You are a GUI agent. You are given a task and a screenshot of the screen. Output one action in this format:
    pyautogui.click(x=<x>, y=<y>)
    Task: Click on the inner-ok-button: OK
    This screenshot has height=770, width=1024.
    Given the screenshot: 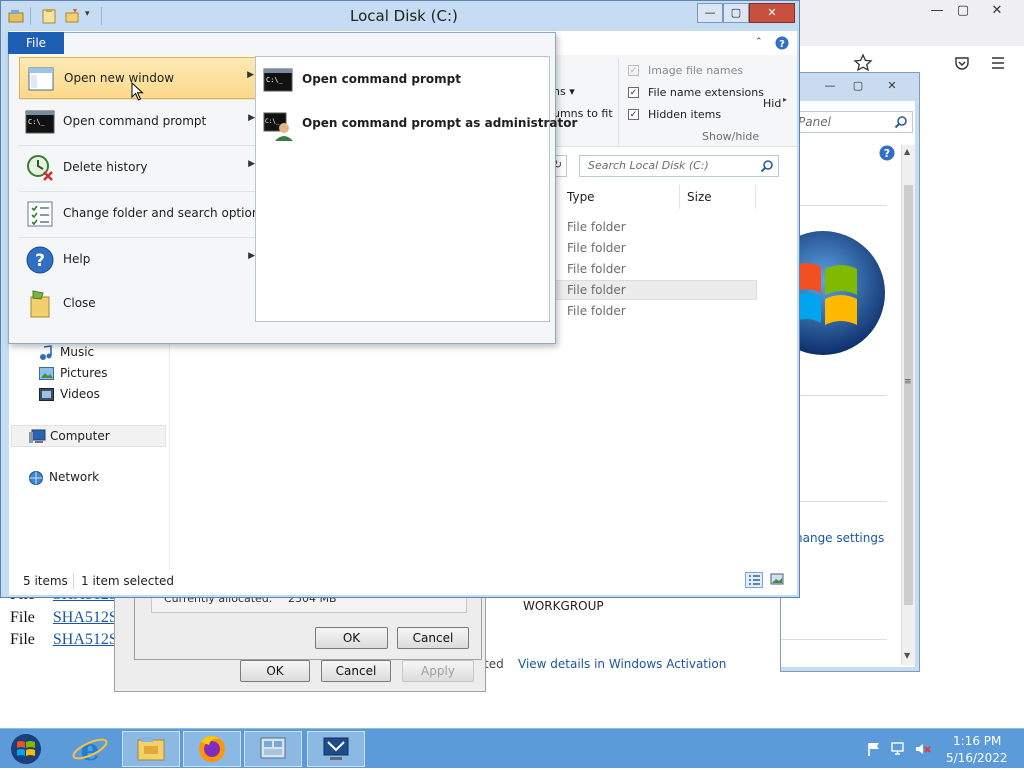 What is the action you would take?
    pyautogui.click(x=351, y=638)
    